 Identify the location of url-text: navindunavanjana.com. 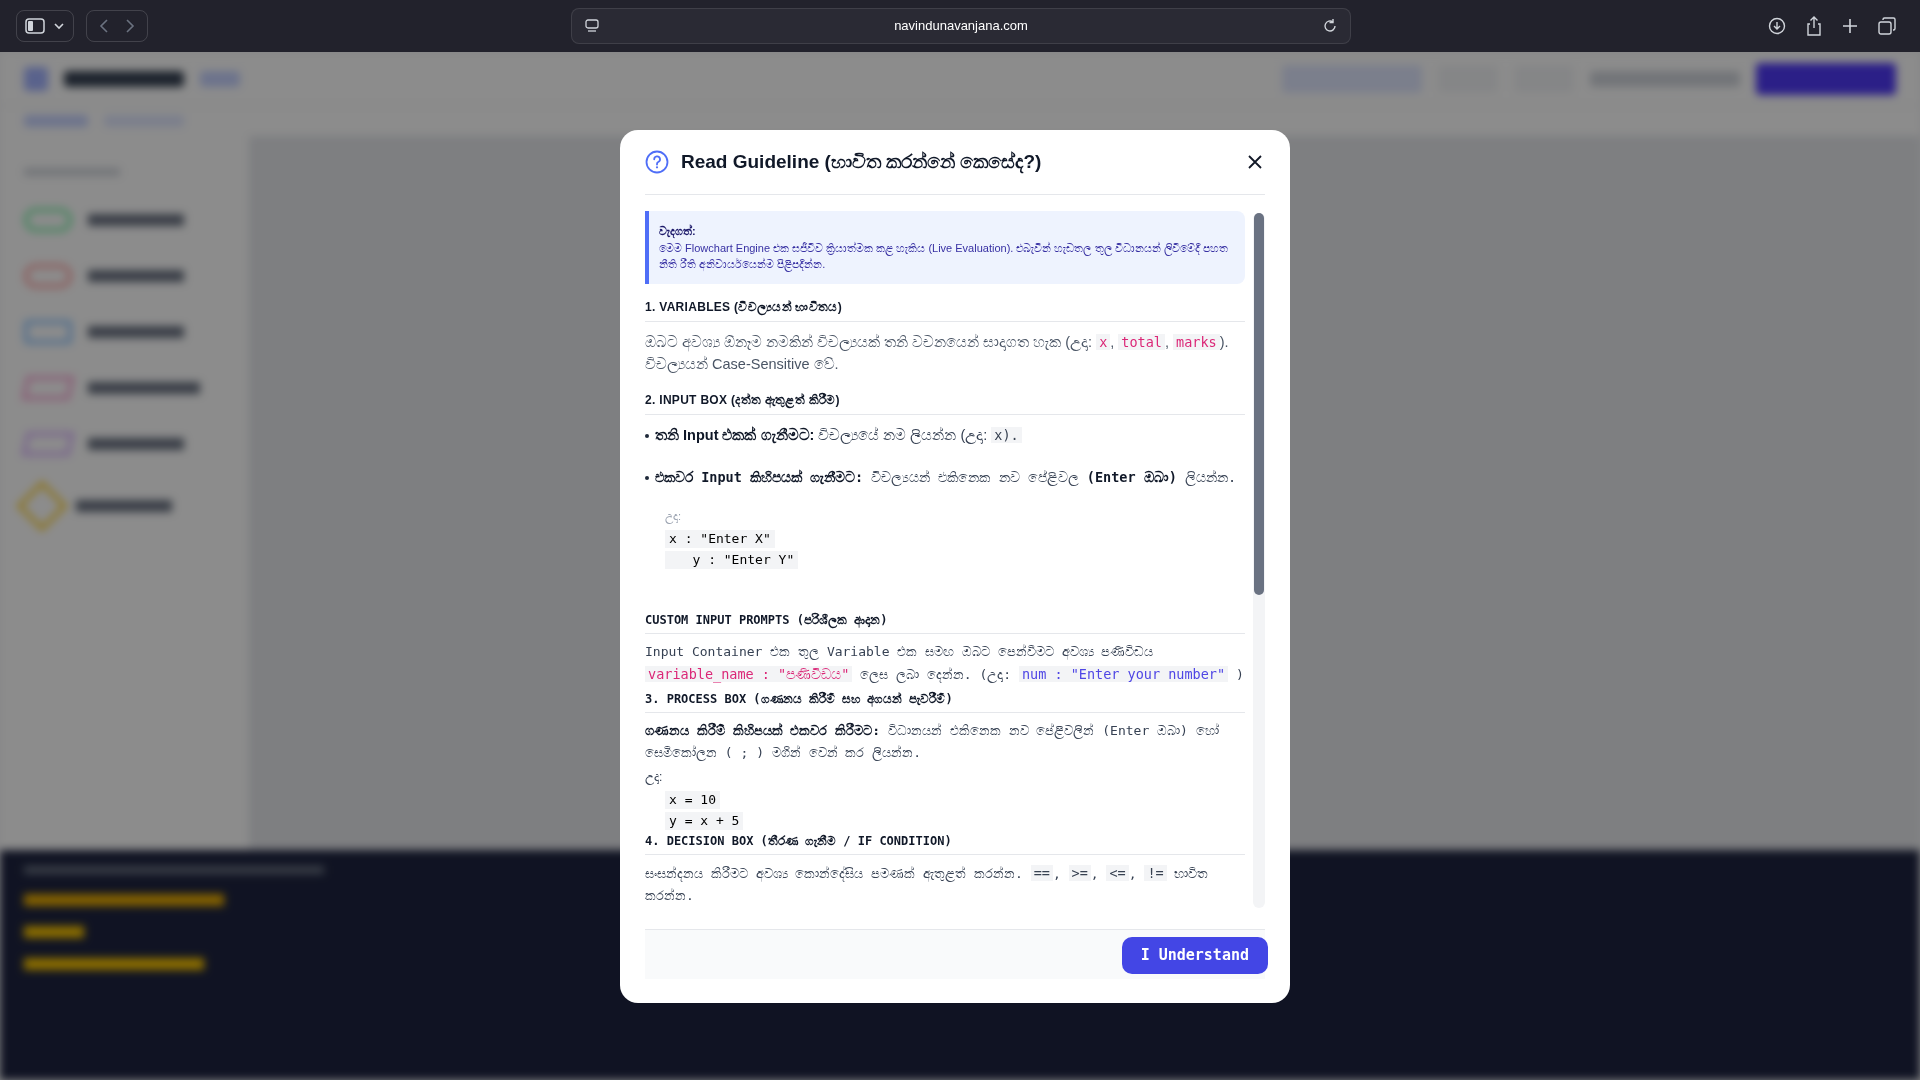
(961, 26).